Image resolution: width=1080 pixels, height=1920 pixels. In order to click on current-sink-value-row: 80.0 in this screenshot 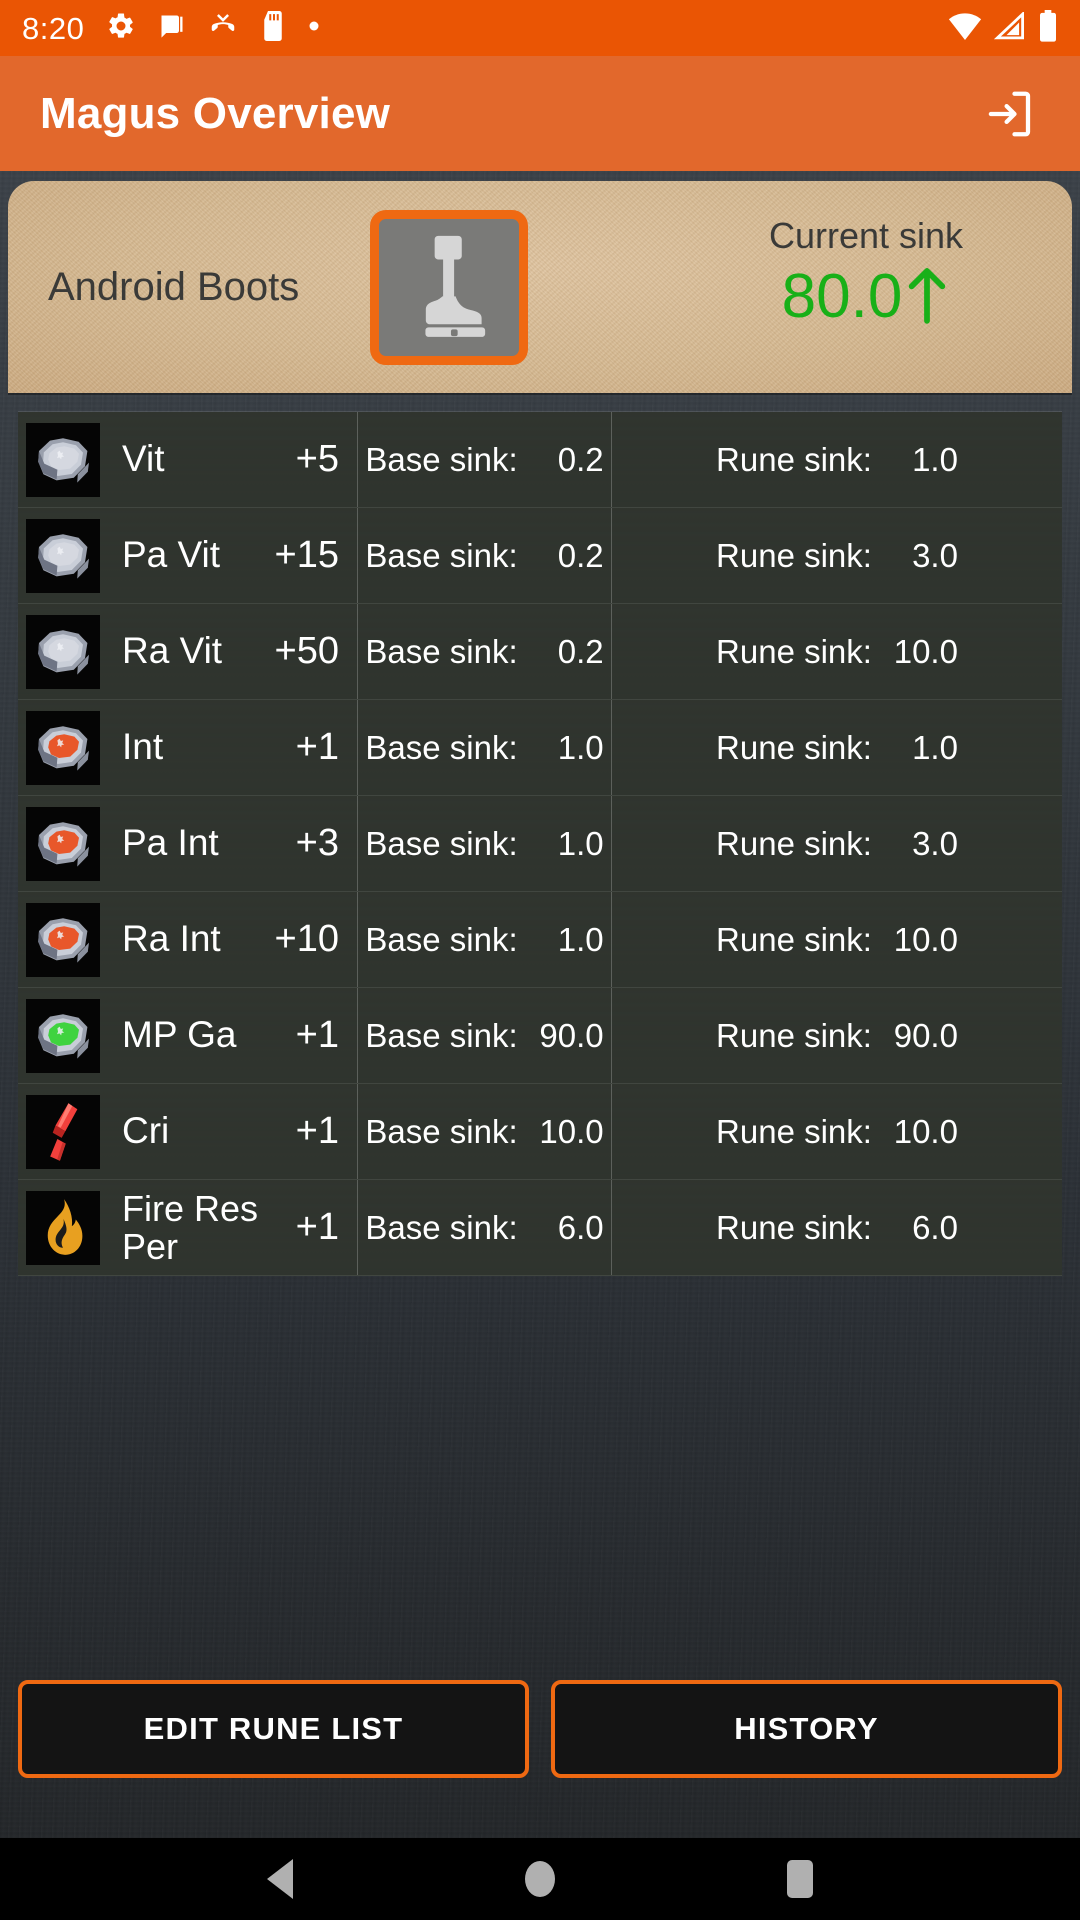, I will do `click(866, 296)`.